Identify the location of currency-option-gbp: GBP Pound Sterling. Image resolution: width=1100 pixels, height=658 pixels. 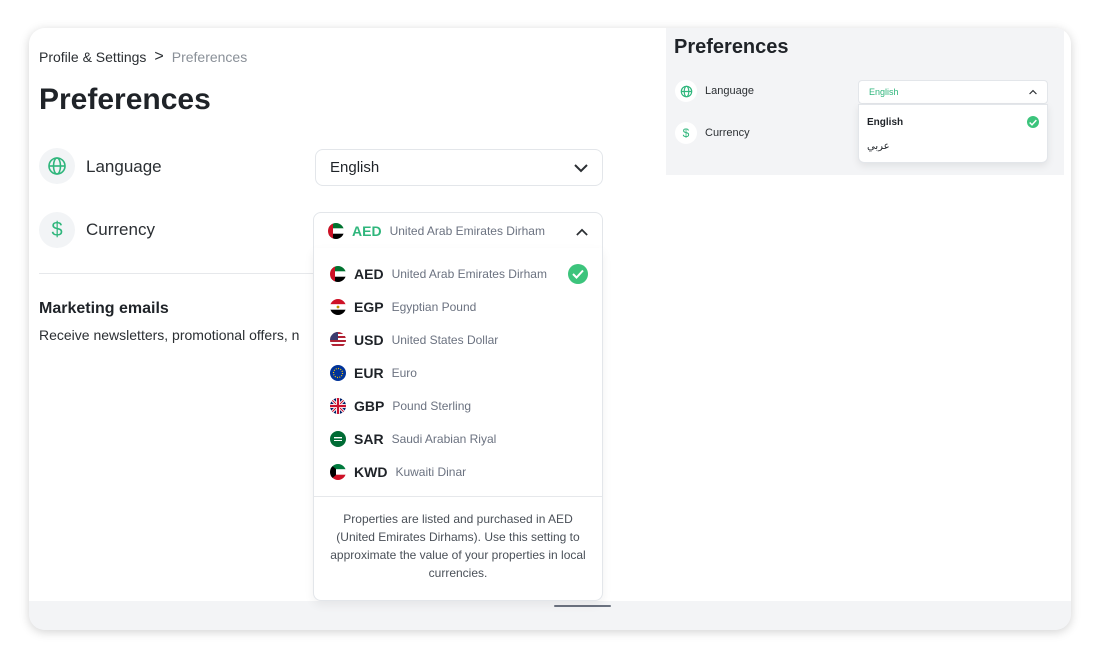
(400, 406).